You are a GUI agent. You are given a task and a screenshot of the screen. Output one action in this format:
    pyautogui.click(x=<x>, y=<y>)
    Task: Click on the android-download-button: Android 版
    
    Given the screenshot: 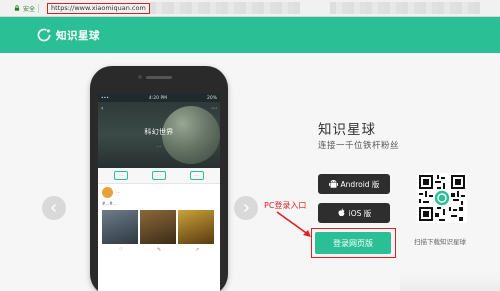 What is the action you would take?
    pyautogui.click(x=354, y=184)
    